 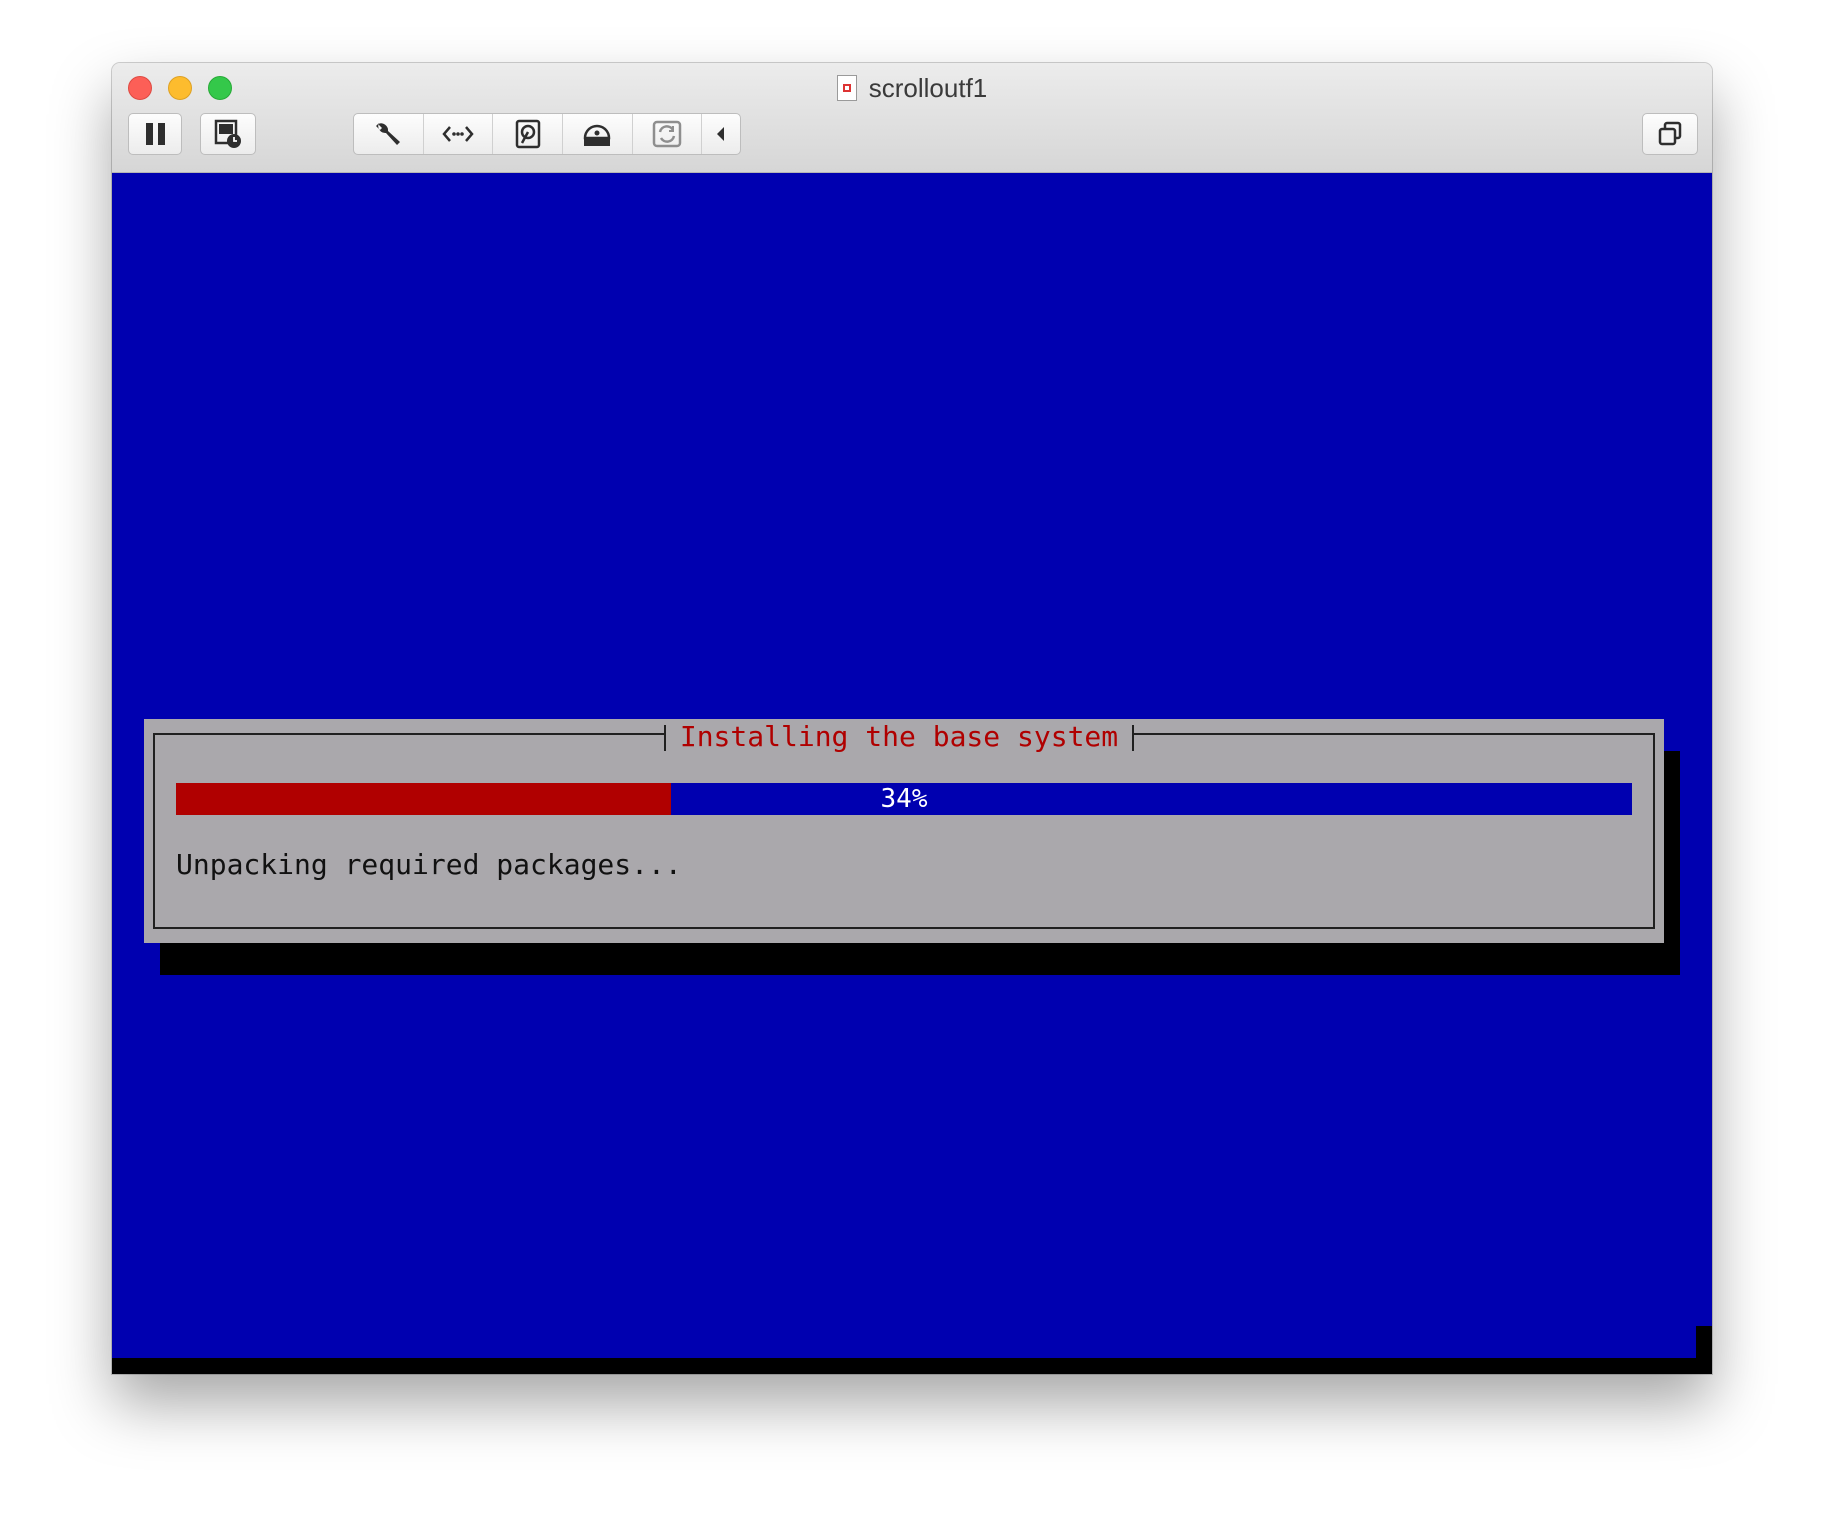 I want to click on console-bottom-border, so click(x=912, y=1366).